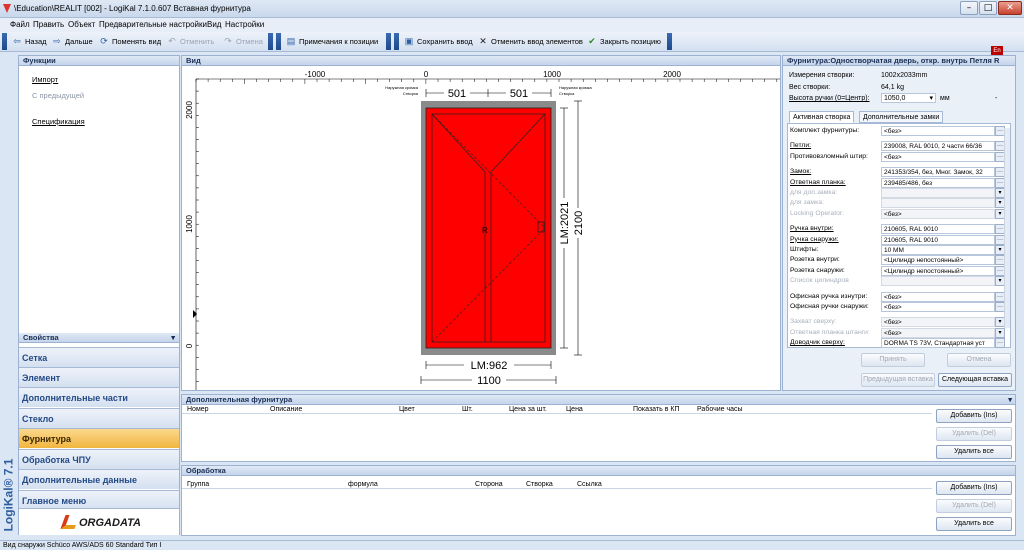 The width and height of the screenshot is (1024, 550). I want to click on hardware-row: Комплект фурнитуры: <без> ···, so click(897, 131).